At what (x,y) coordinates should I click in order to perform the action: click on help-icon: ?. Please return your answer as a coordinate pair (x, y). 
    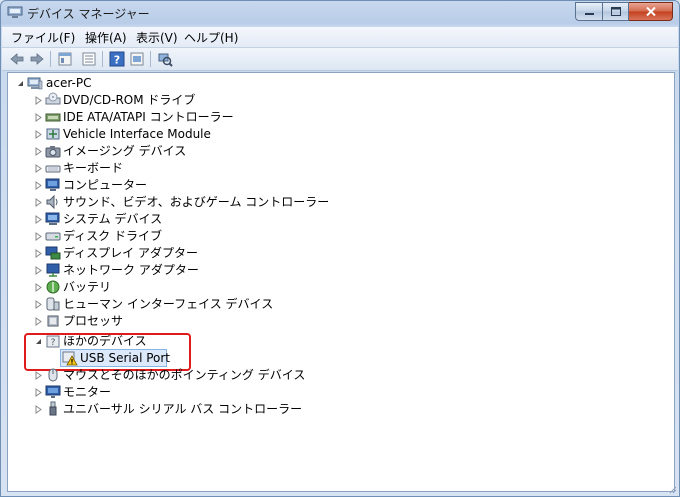
    Looking at the image, I should click on (117, 59).